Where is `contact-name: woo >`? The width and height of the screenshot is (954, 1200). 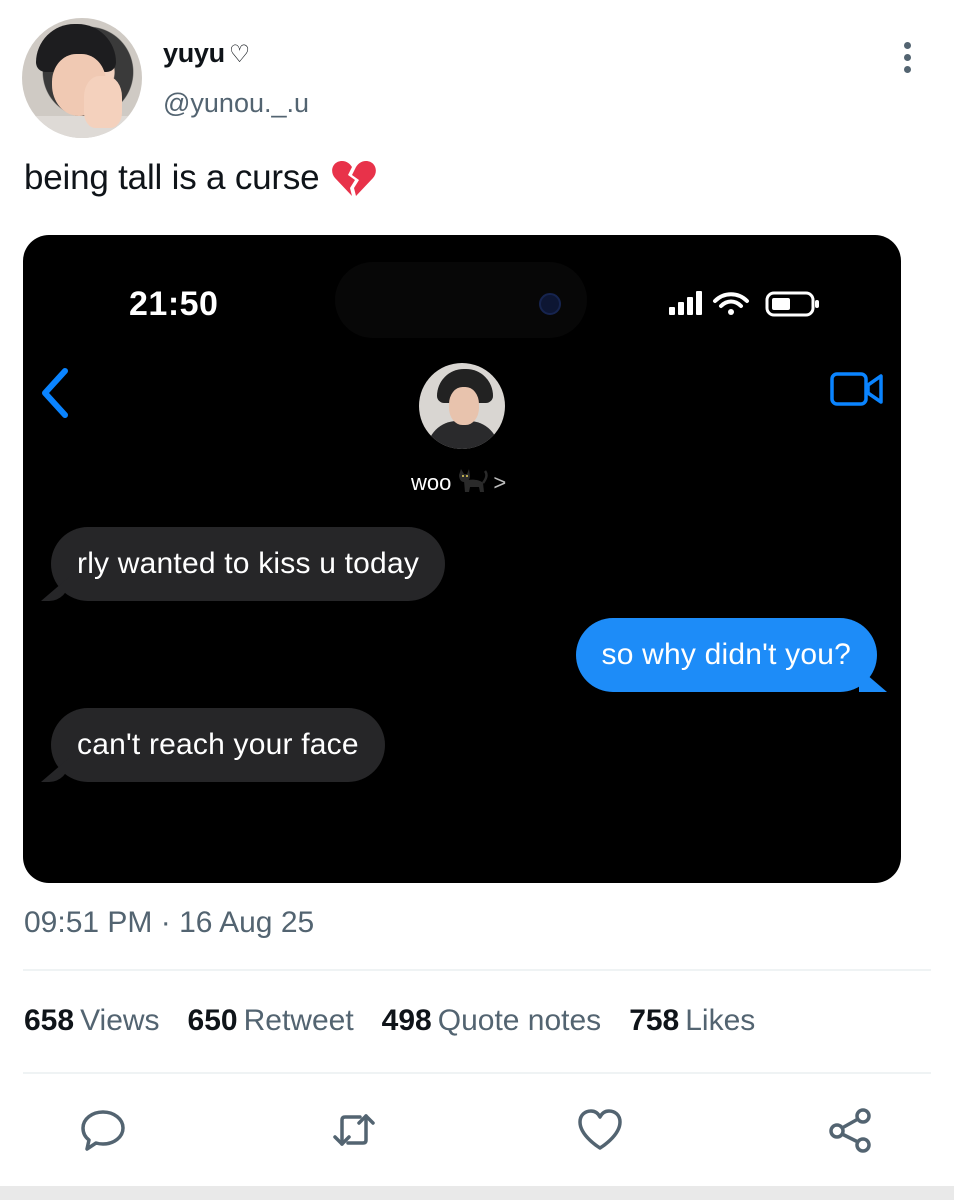
contact-name: woo > is located at coordinates (458, 483).